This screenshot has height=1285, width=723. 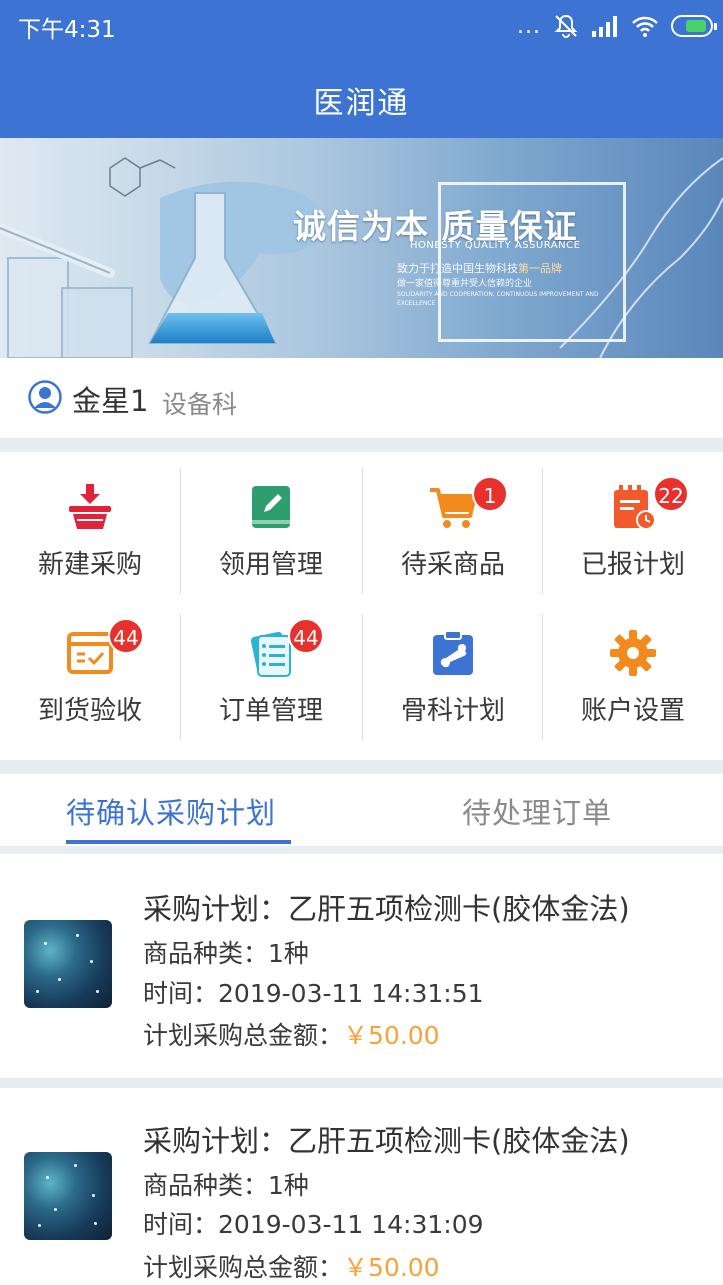 What do you see at coordinates (361, 1083) in the screenshot?
I see `list-divider` at bounding box center [361, 1083].